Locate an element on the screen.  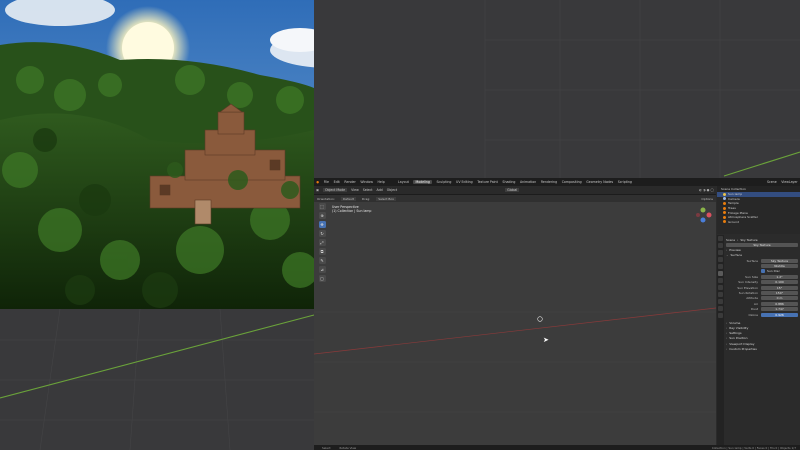
measure-tool-icon: ⊿ is located at coordinates (322, 269).